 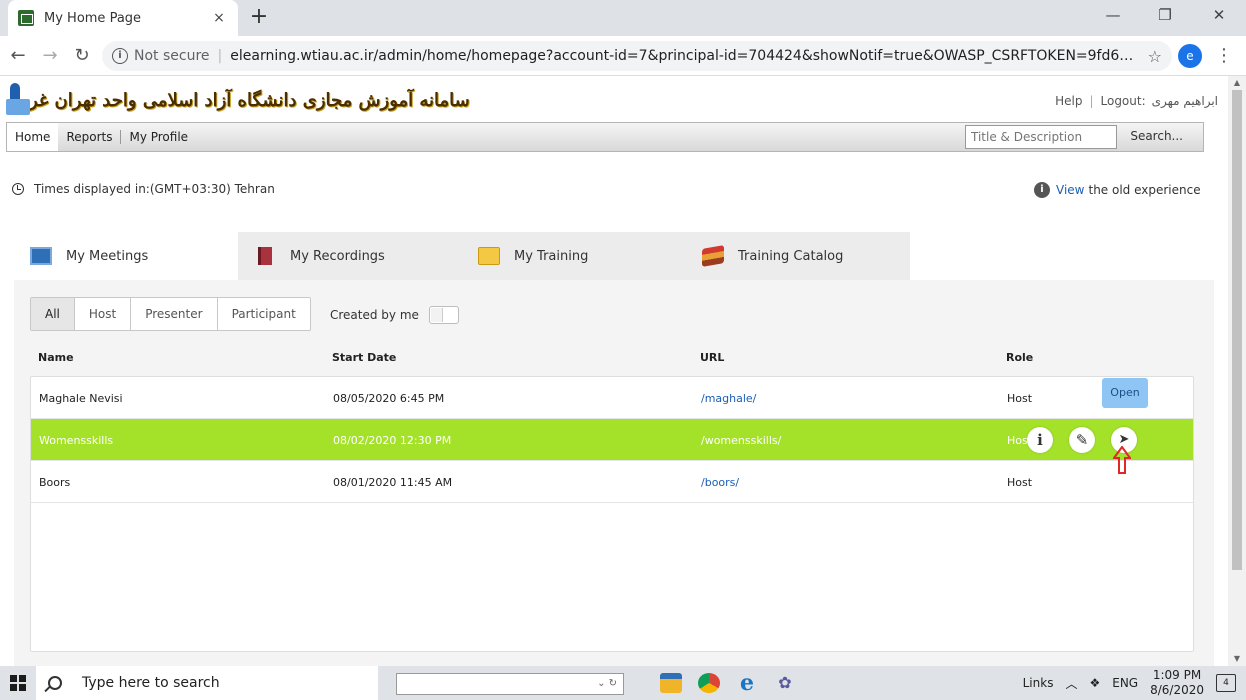 I want to click on forward-arrow-icon: →, so click(x=50, y=56).